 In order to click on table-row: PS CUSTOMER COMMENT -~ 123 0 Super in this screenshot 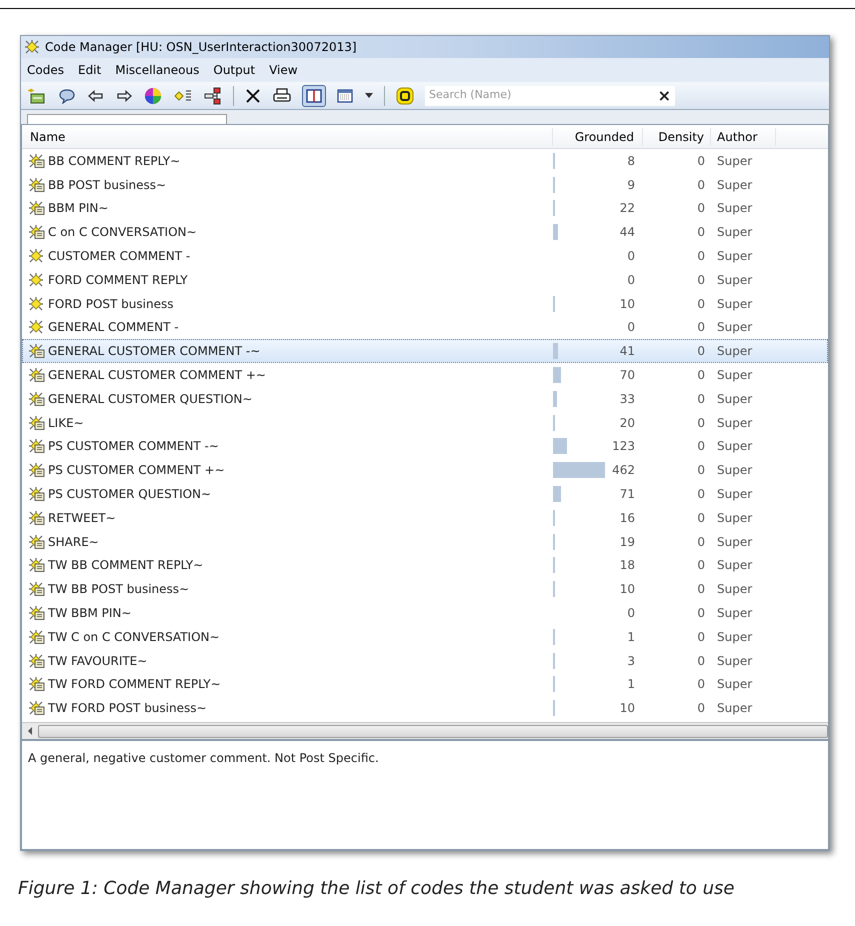, I will do `click(425, 446)`.